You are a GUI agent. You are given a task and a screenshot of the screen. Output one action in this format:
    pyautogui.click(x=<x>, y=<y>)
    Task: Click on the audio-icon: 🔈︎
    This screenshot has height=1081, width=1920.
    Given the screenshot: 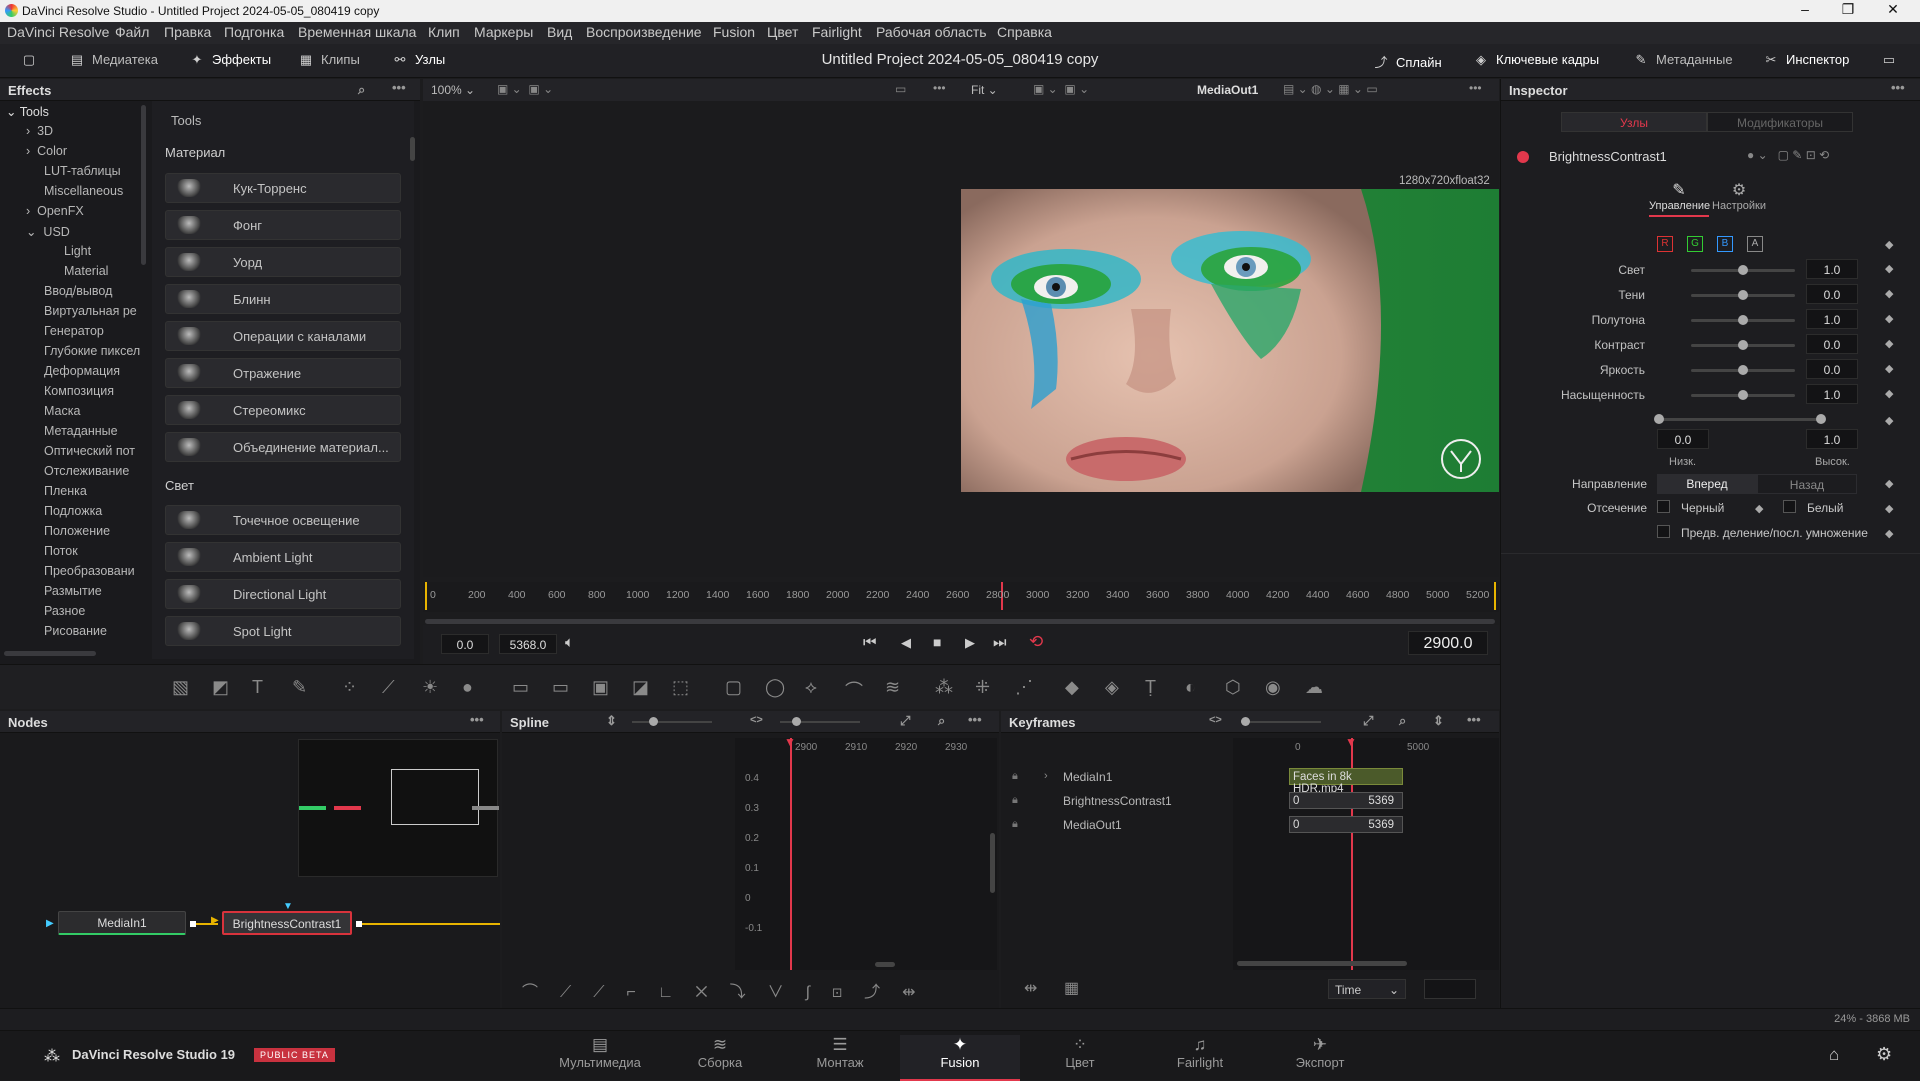 What is the action you would take?
    pyautogui.click(x=569, y=642)
    